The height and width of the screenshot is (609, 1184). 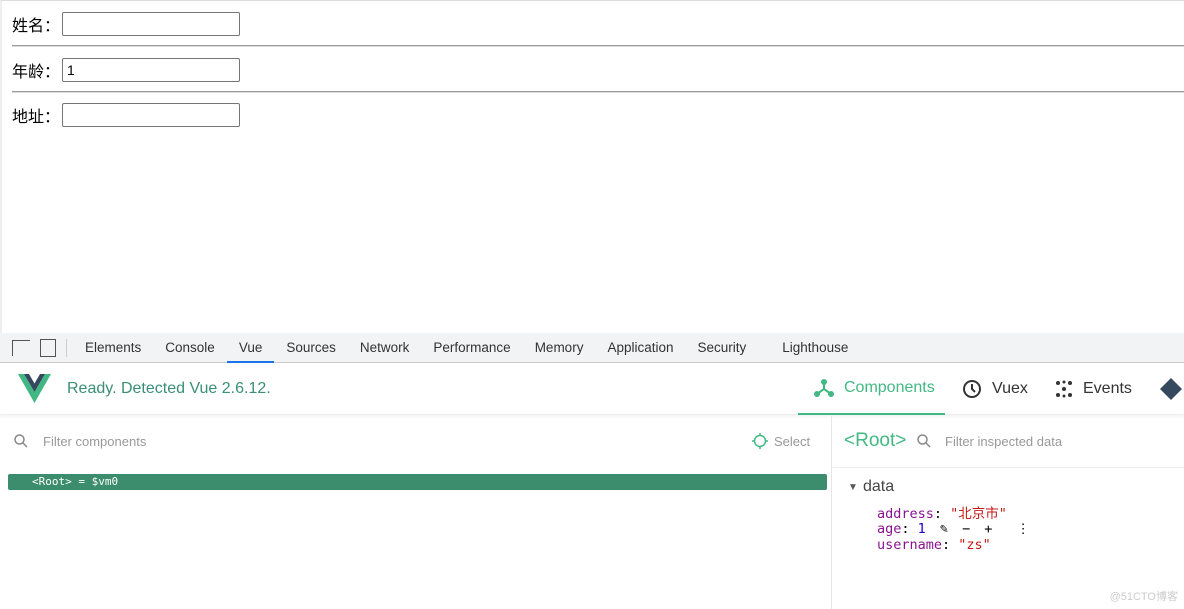 What do you see at coordinates (94, 441) in the screenshot?
I see `filter-components-input: Filter components` at bounding box center [94, 441].